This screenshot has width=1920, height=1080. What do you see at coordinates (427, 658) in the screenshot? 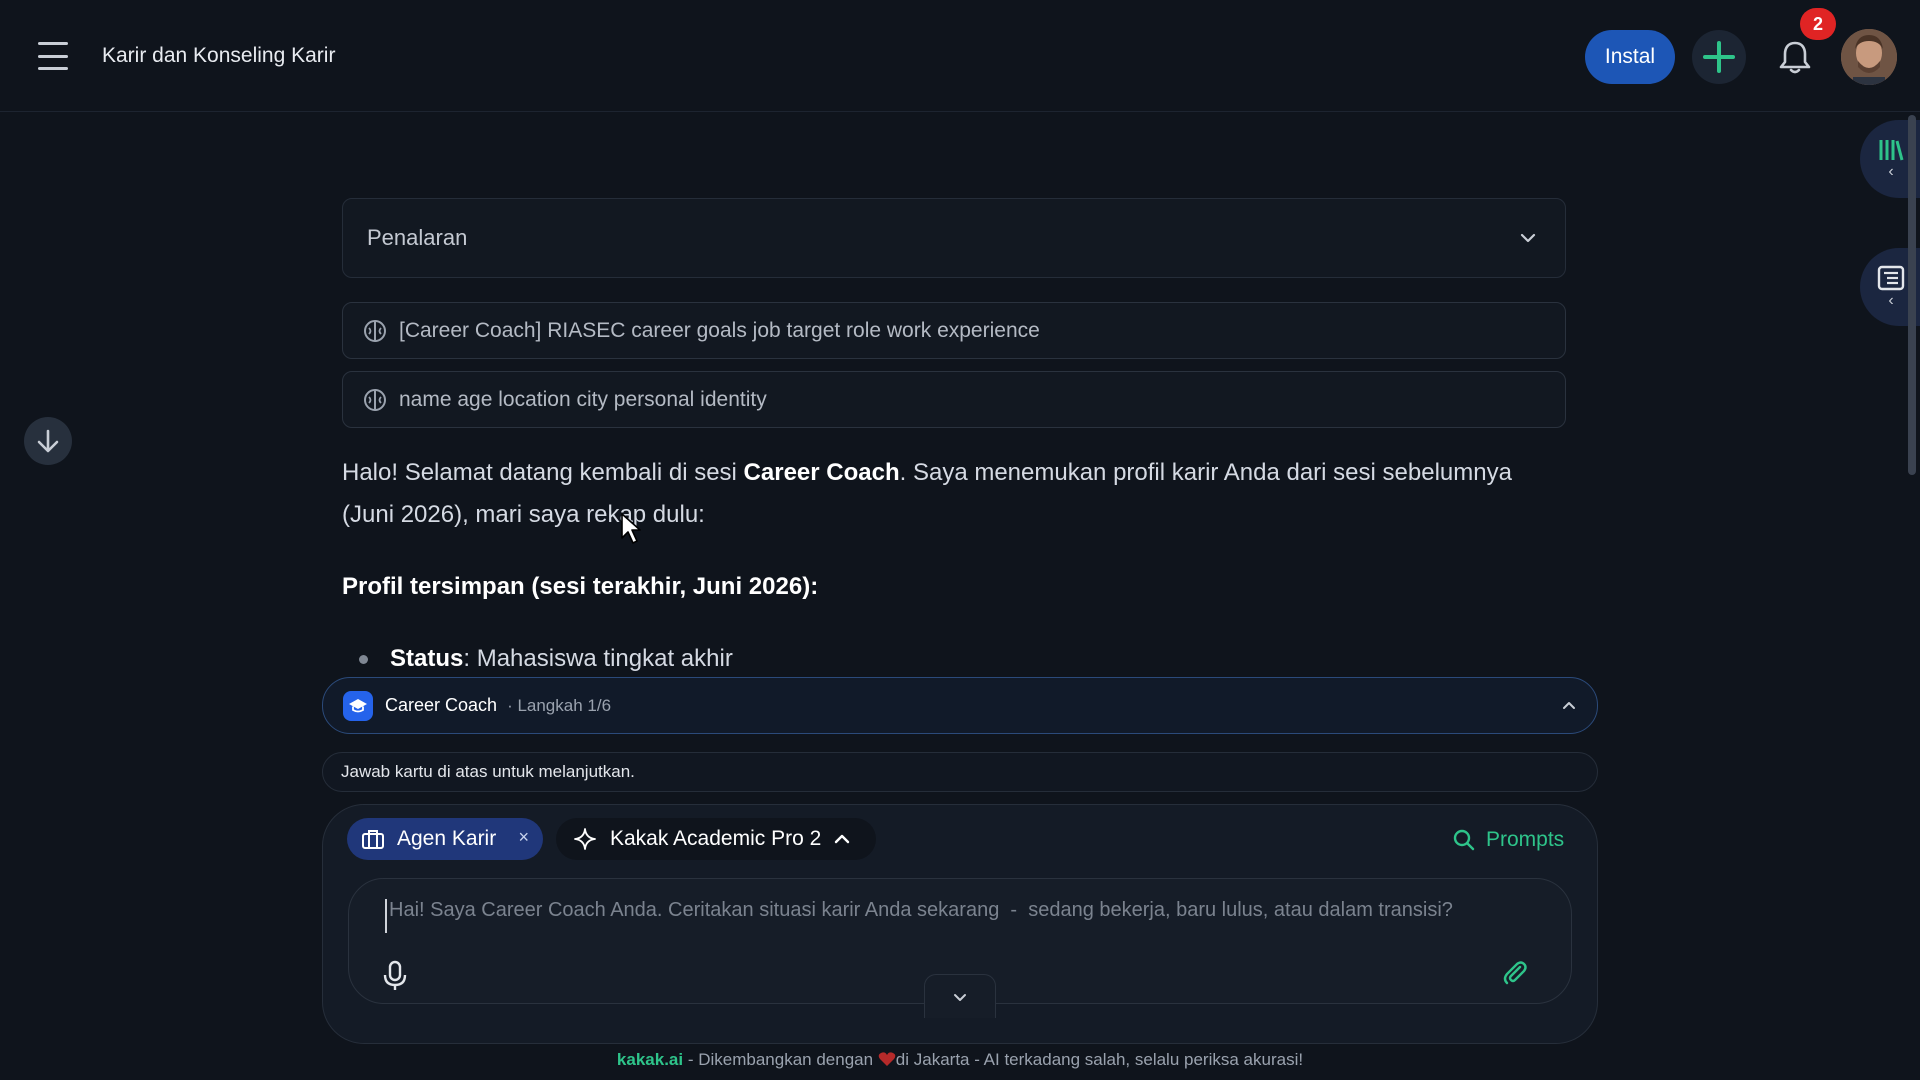
I see `bullet-key: Status` at bounding box center [427, 658].